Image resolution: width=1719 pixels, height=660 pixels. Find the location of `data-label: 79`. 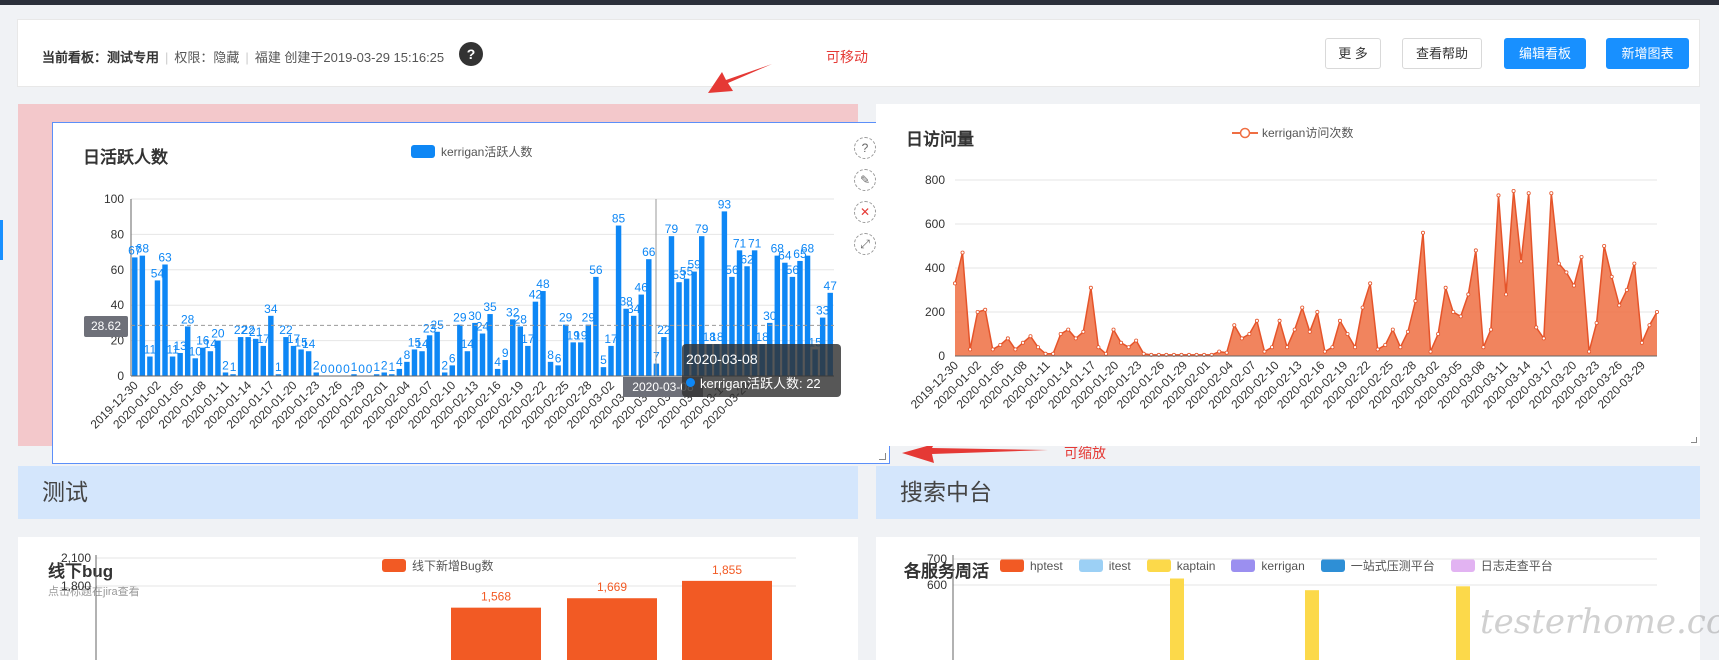

data-label: 79 is located at coordinates (702, 229).